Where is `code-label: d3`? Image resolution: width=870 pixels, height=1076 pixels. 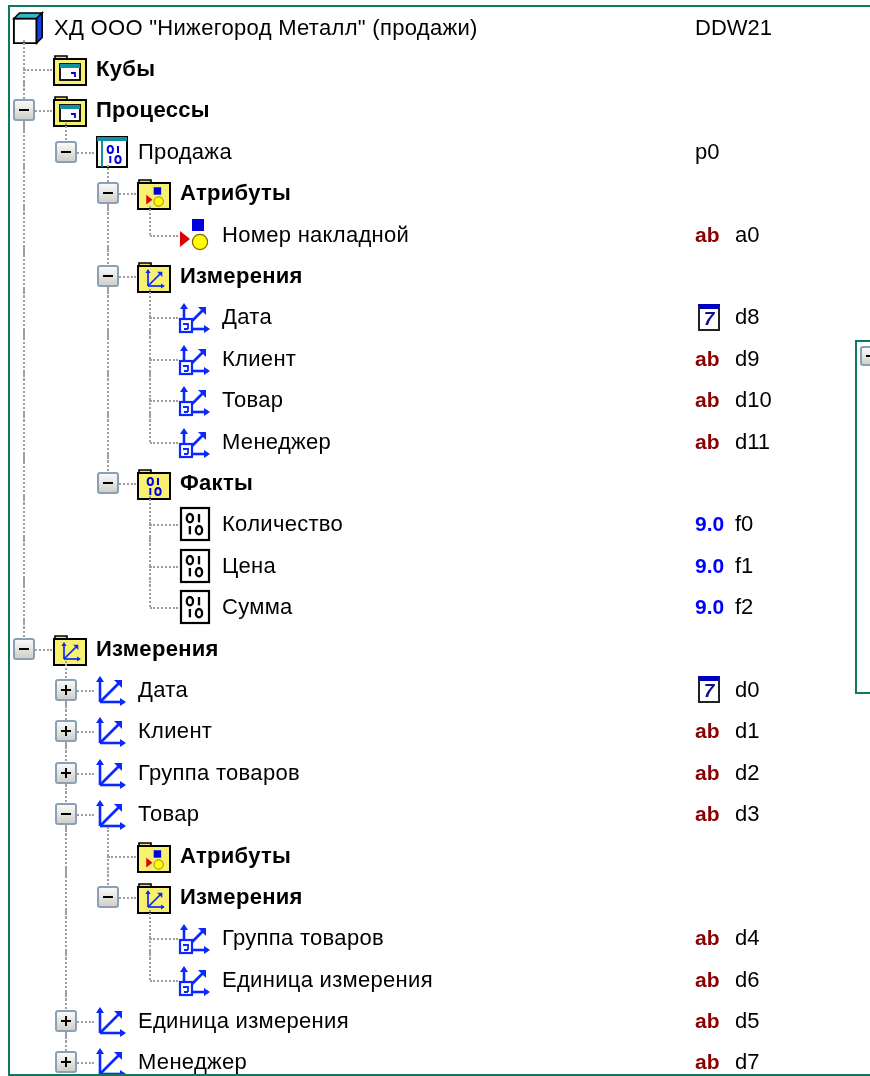
code-label: d3 is located at coordinates (747, 814).